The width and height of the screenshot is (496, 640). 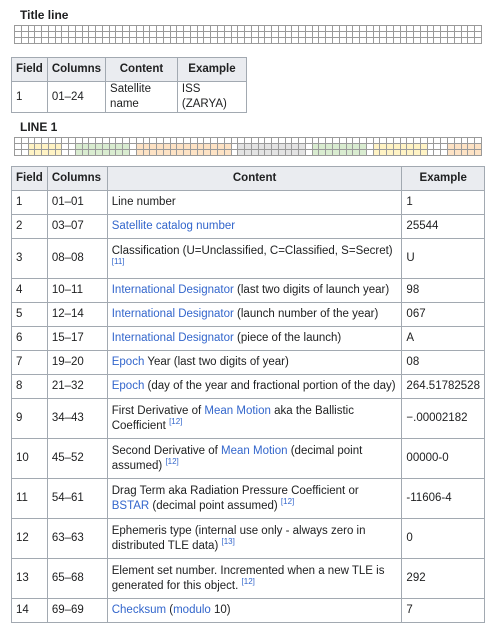 What do you see at coordinates (39, 127) in the screenshot?
I see `line1-heading: LINE 1` at bounding box center [39, 127].